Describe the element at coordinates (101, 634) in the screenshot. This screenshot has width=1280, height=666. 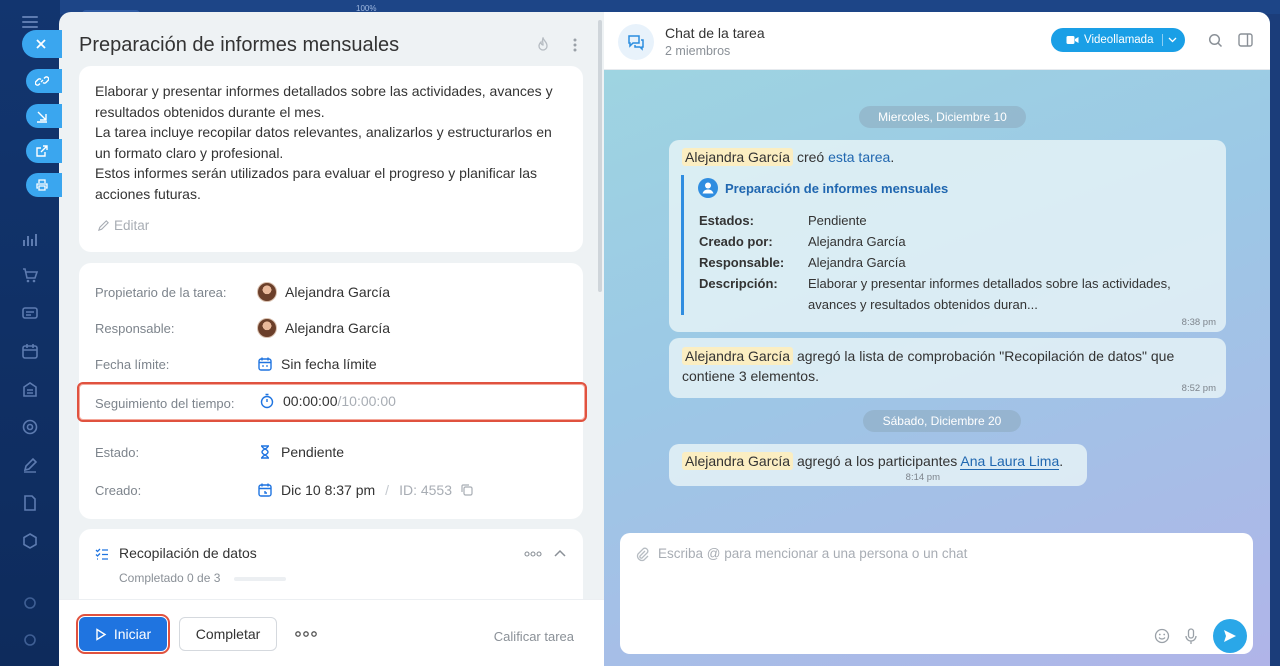
I see `play-icon` at that location.